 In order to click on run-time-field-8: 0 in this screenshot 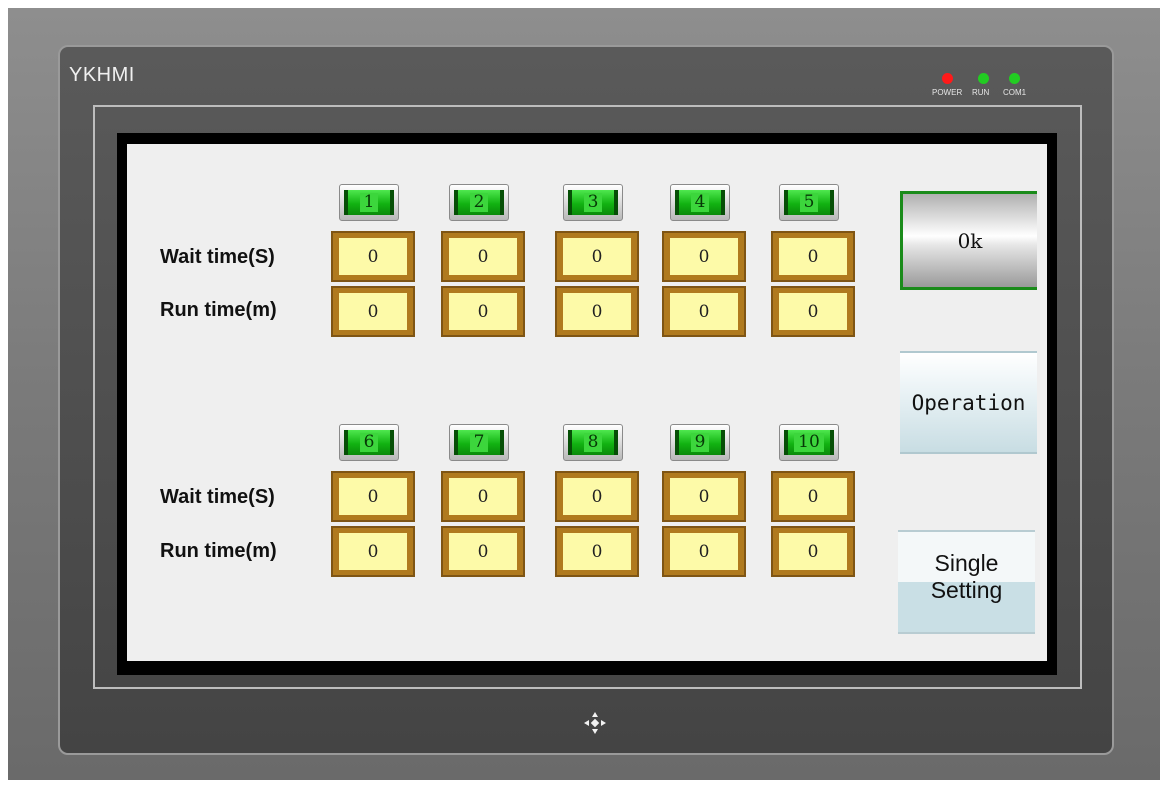, I will do `click(597, 551)`.